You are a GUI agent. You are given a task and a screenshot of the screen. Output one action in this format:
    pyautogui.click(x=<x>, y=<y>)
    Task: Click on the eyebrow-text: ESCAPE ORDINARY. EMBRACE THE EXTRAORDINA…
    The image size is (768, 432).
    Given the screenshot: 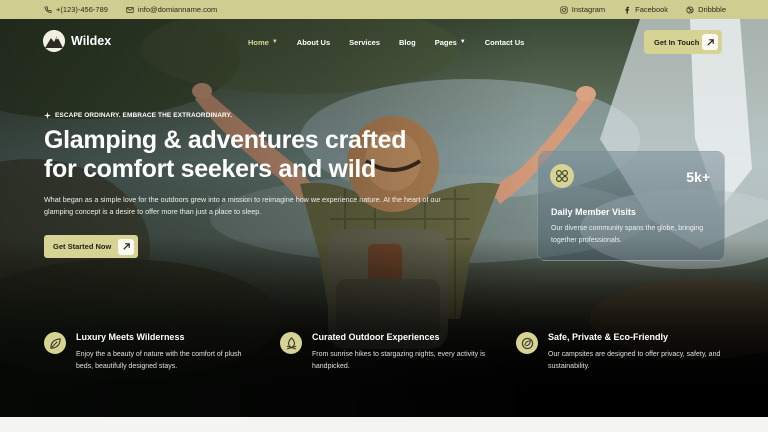 What is the action you would take?
    pyautogui.click(x=144, y=115)
    